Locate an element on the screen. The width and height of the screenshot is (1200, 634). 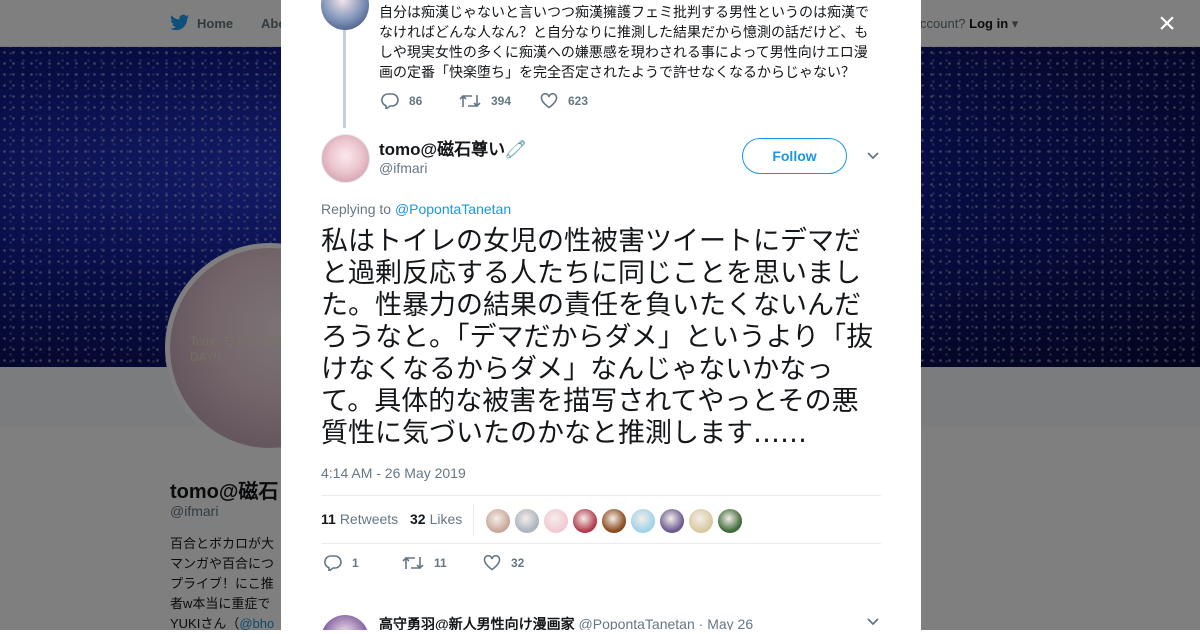
like-total: 32 is located at coordinates (418, 519).